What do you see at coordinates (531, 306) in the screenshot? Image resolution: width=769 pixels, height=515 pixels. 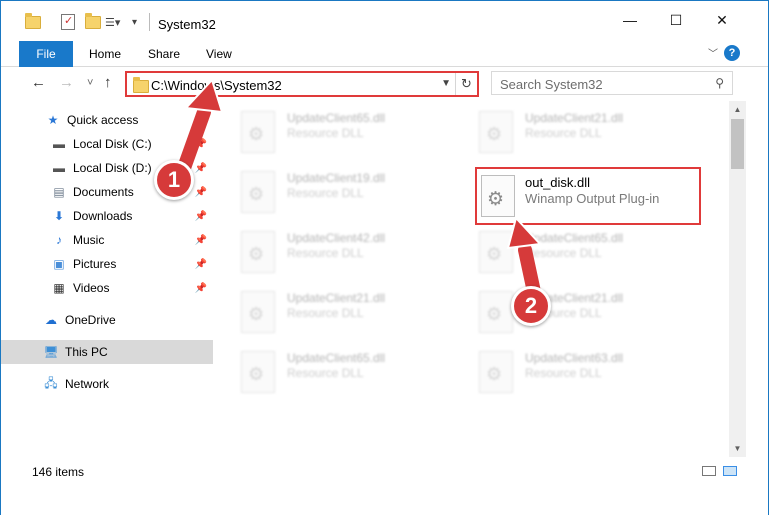 I see `step-badge-2: 2` at bounding box center [531, 306].